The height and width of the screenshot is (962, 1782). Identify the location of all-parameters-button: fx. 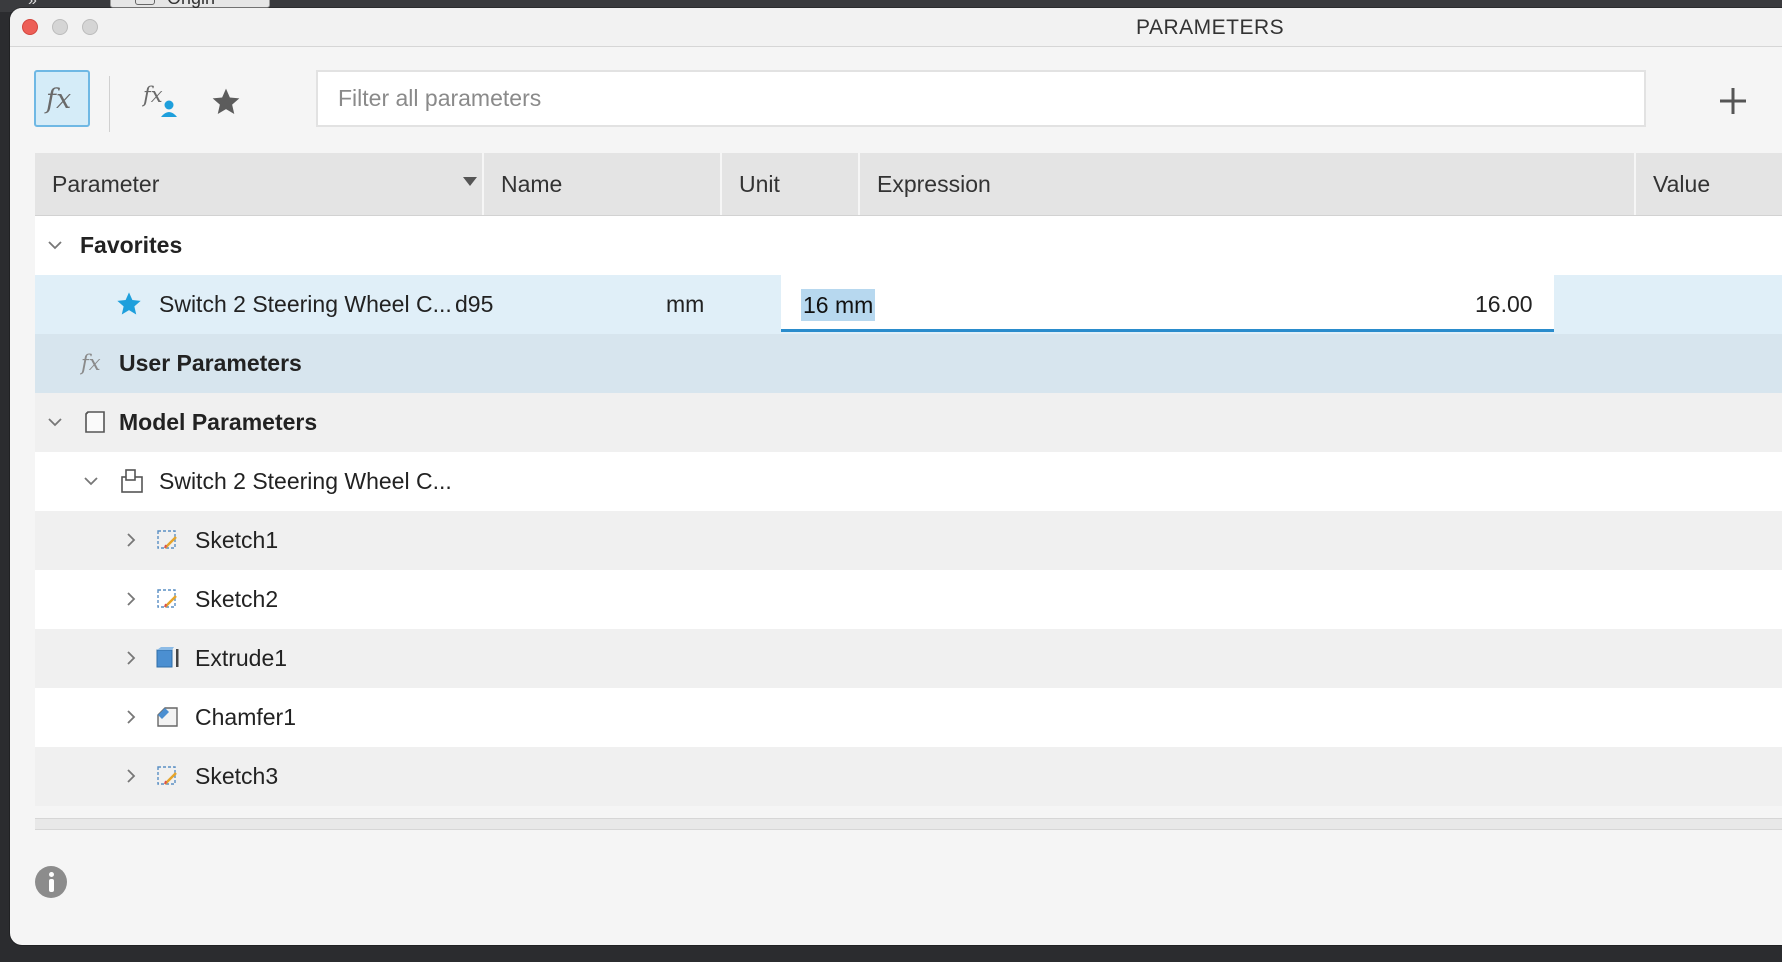
(62, 98).